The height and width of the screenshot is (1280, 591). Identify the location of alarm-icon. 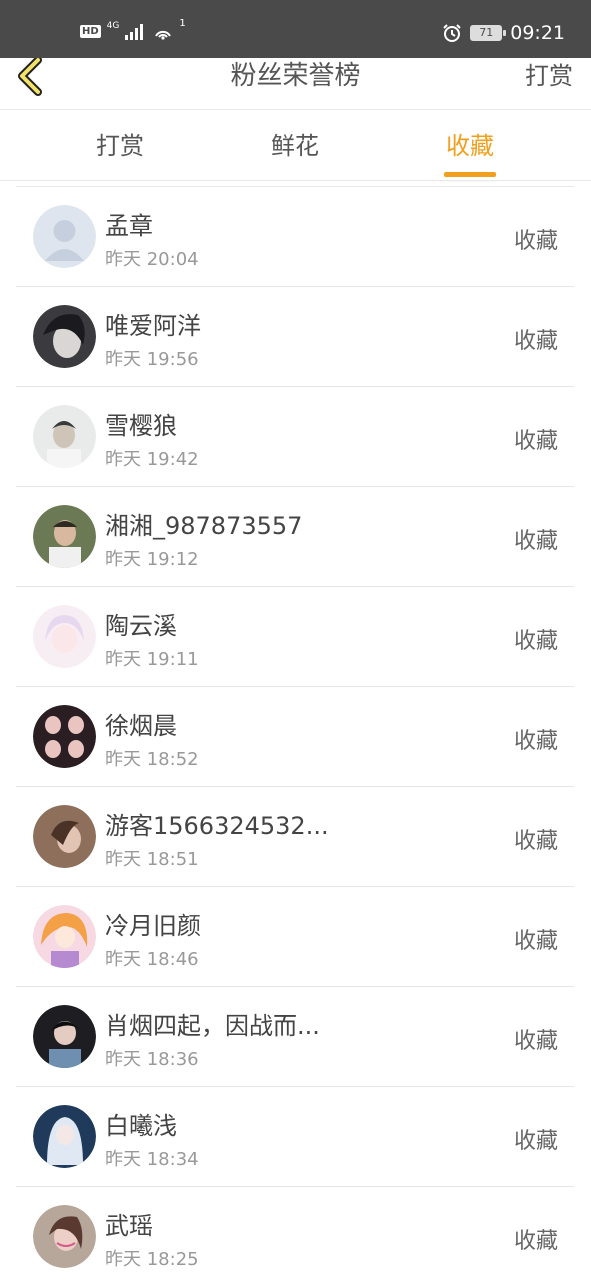
(452, 33).